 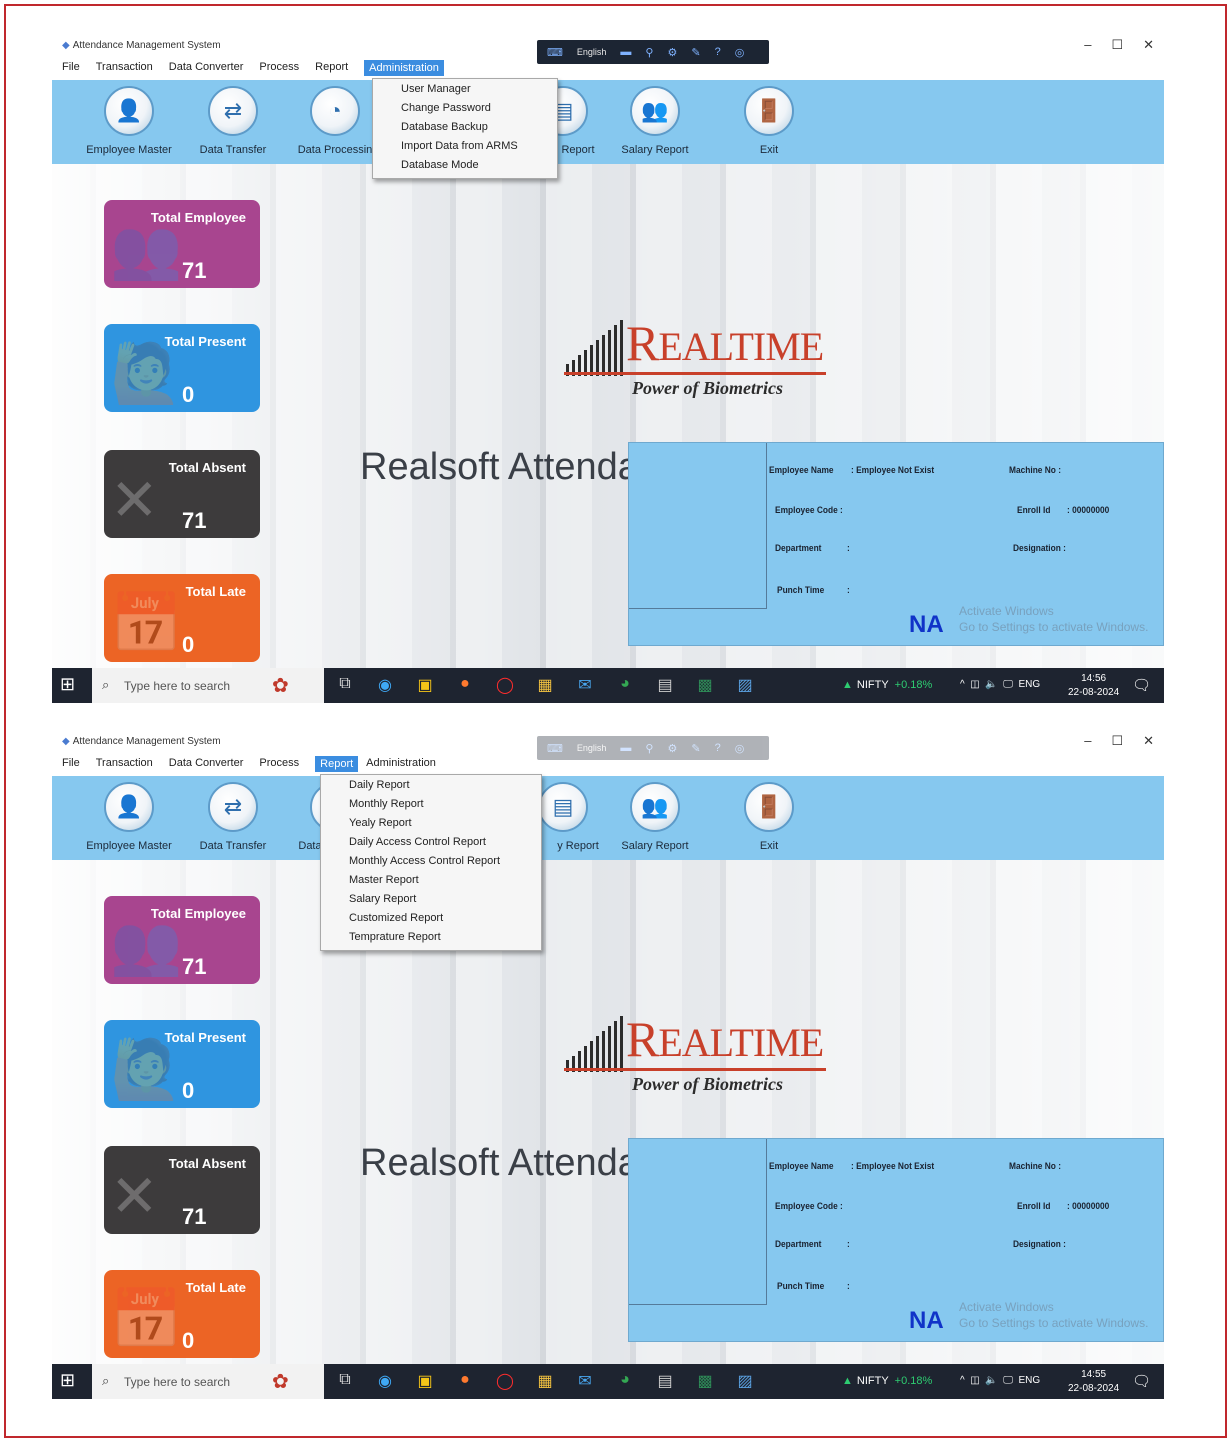 What do you see at coordinates (1093, 686) in the screenshot?
I see `taskbar-clock: 14:56 22-08-2024` at bounding box center [1093, 686].